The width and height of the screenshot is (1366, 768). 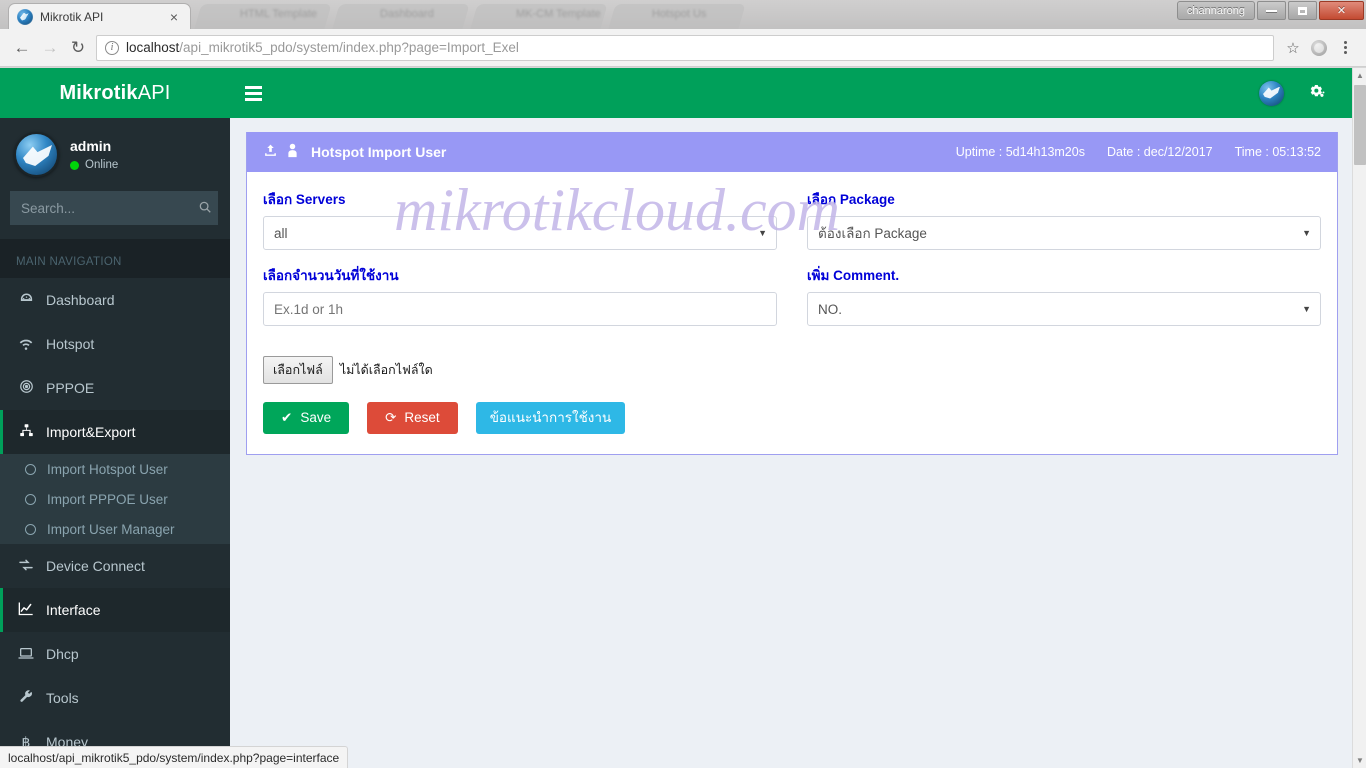 I want to click on reload-icon: ↻, so click(x=78, y=48).